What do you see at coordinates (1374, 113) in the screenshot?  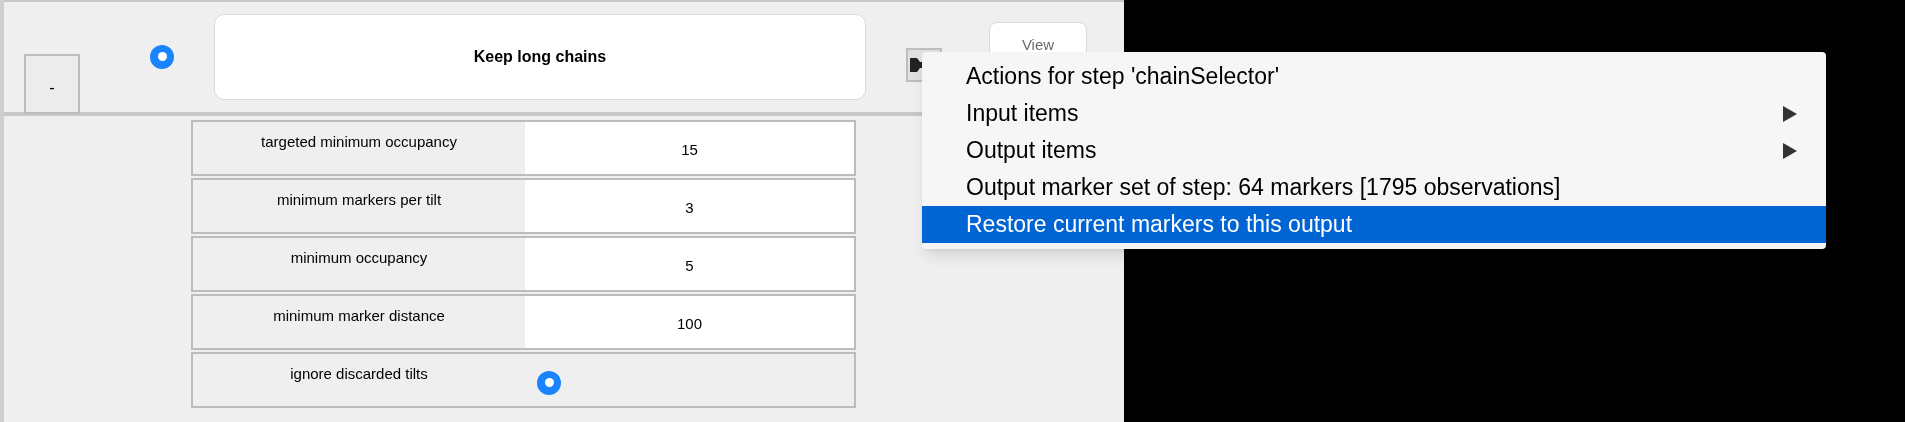 I see `menu-item: Input items` at bounding box center [1374, 113].